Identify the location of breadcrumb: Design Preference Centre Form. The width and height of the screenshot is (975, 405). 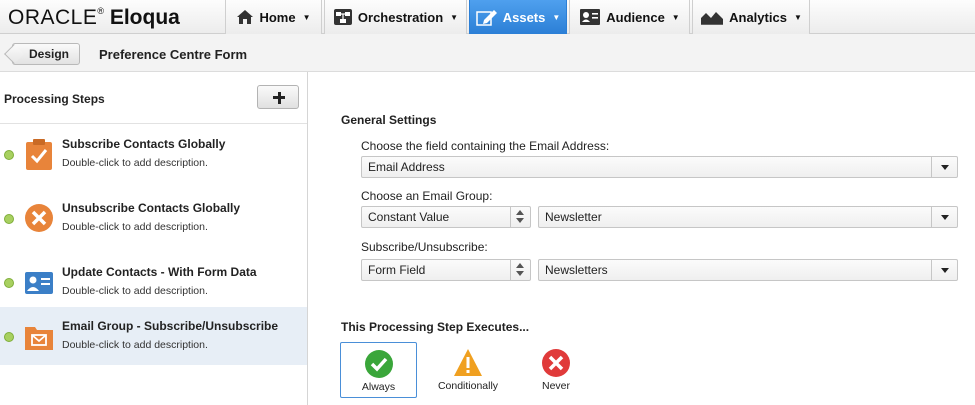
(487, 53).